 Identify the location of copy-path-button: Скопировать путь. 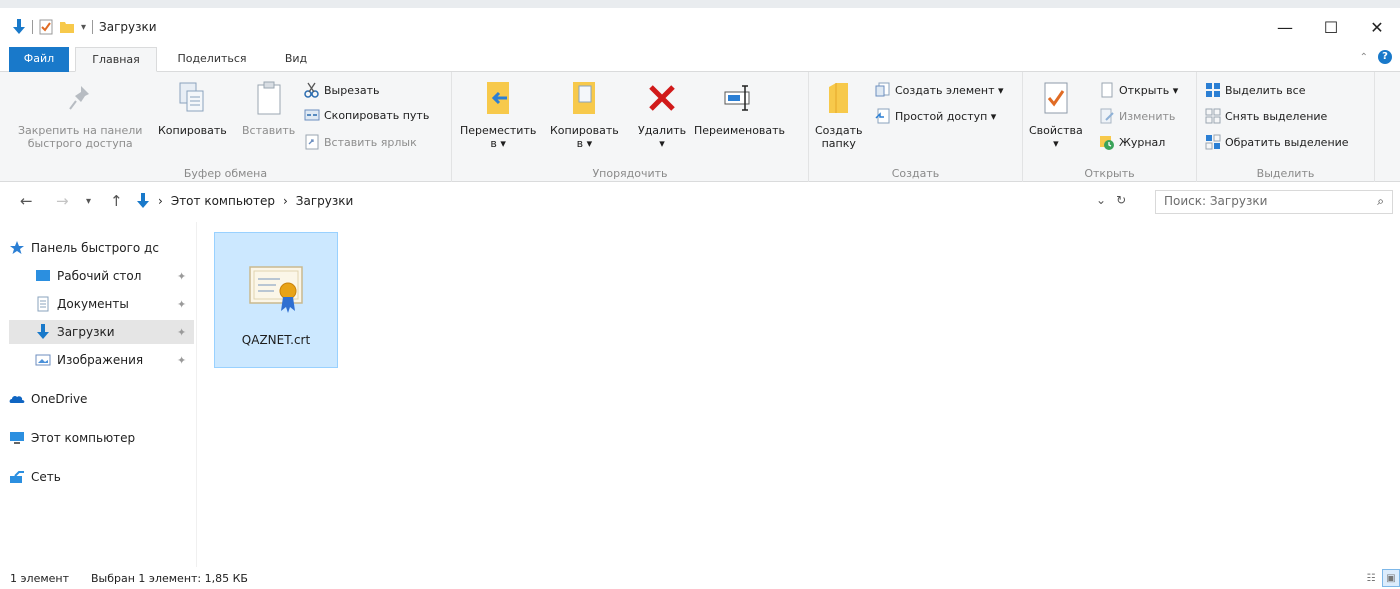
(366, 115).